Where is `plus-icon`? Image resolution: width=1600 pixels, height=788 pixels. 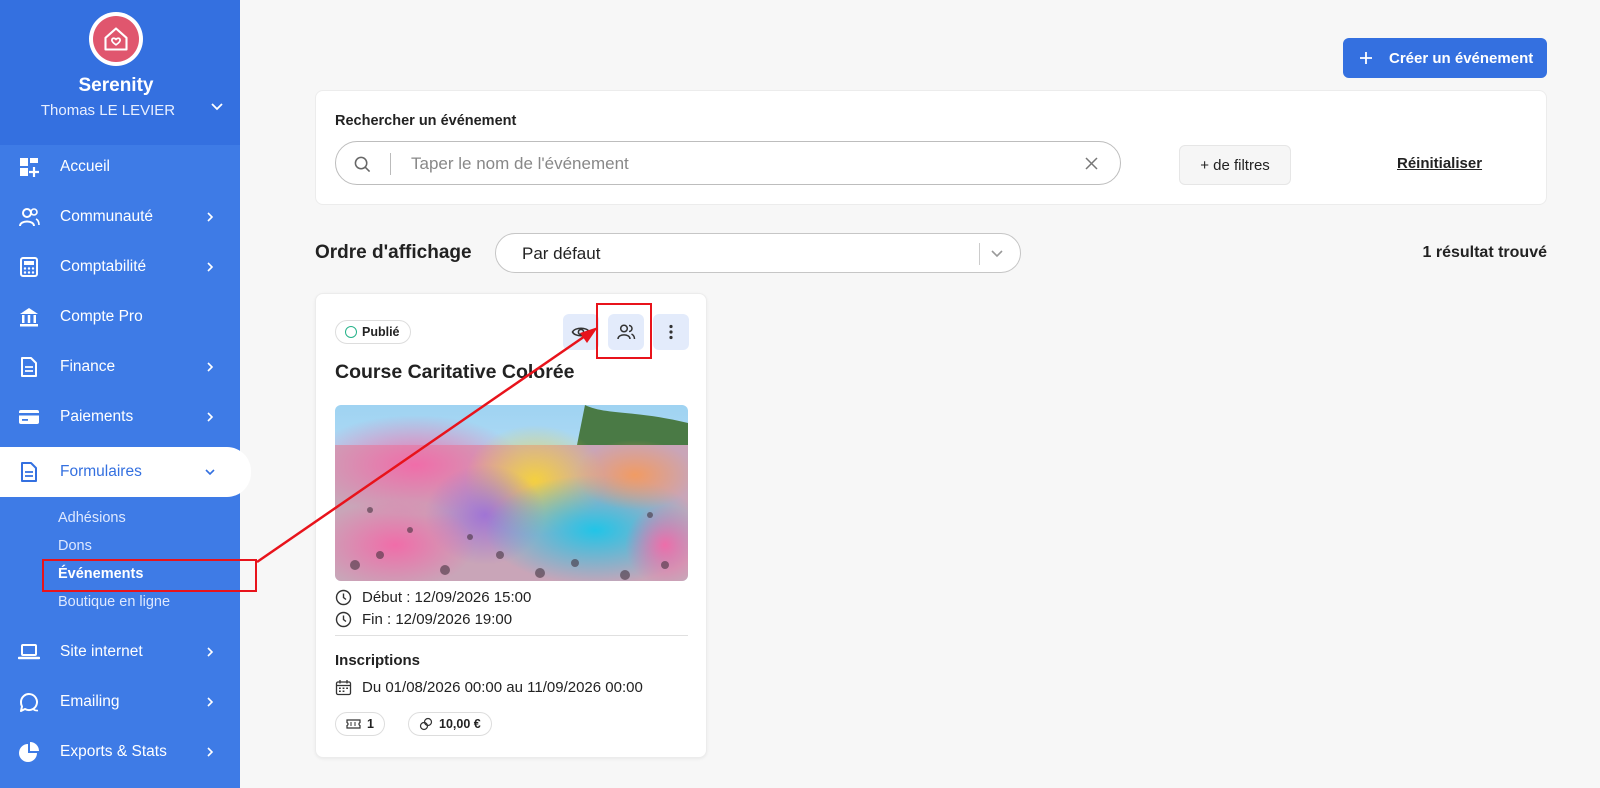
plus-icon is located at coordinates (1366, 58).